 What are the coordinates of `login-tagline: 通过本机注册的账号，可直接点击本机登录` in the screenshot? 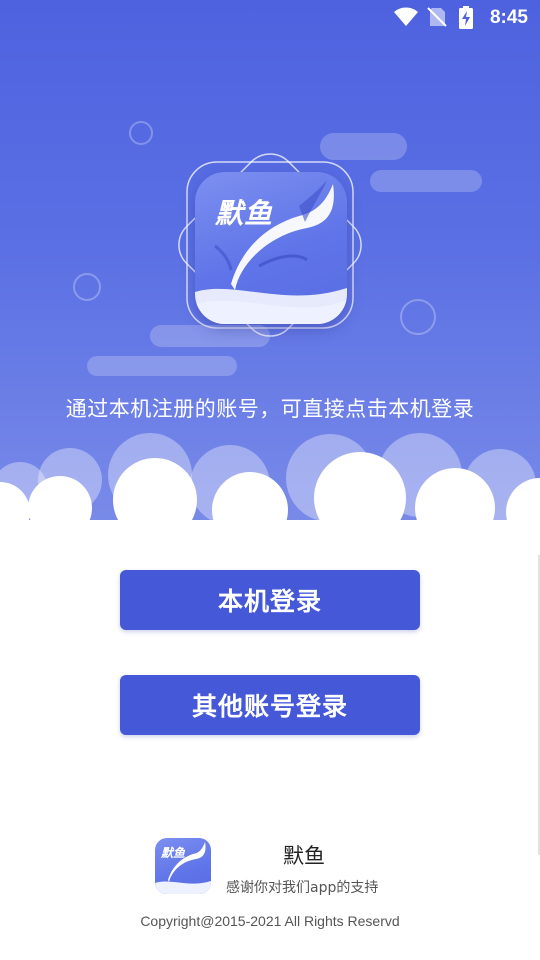 It's located at (270, 409).